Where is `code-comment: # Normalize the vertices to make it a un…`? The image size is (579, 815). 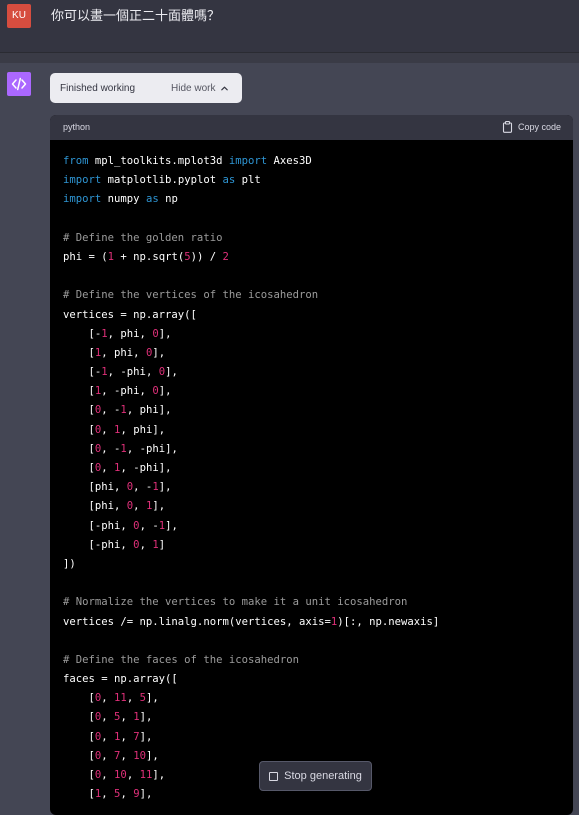 code-comment: # Normalize the vertices to make it a un… is located at coordinates (235, 602).